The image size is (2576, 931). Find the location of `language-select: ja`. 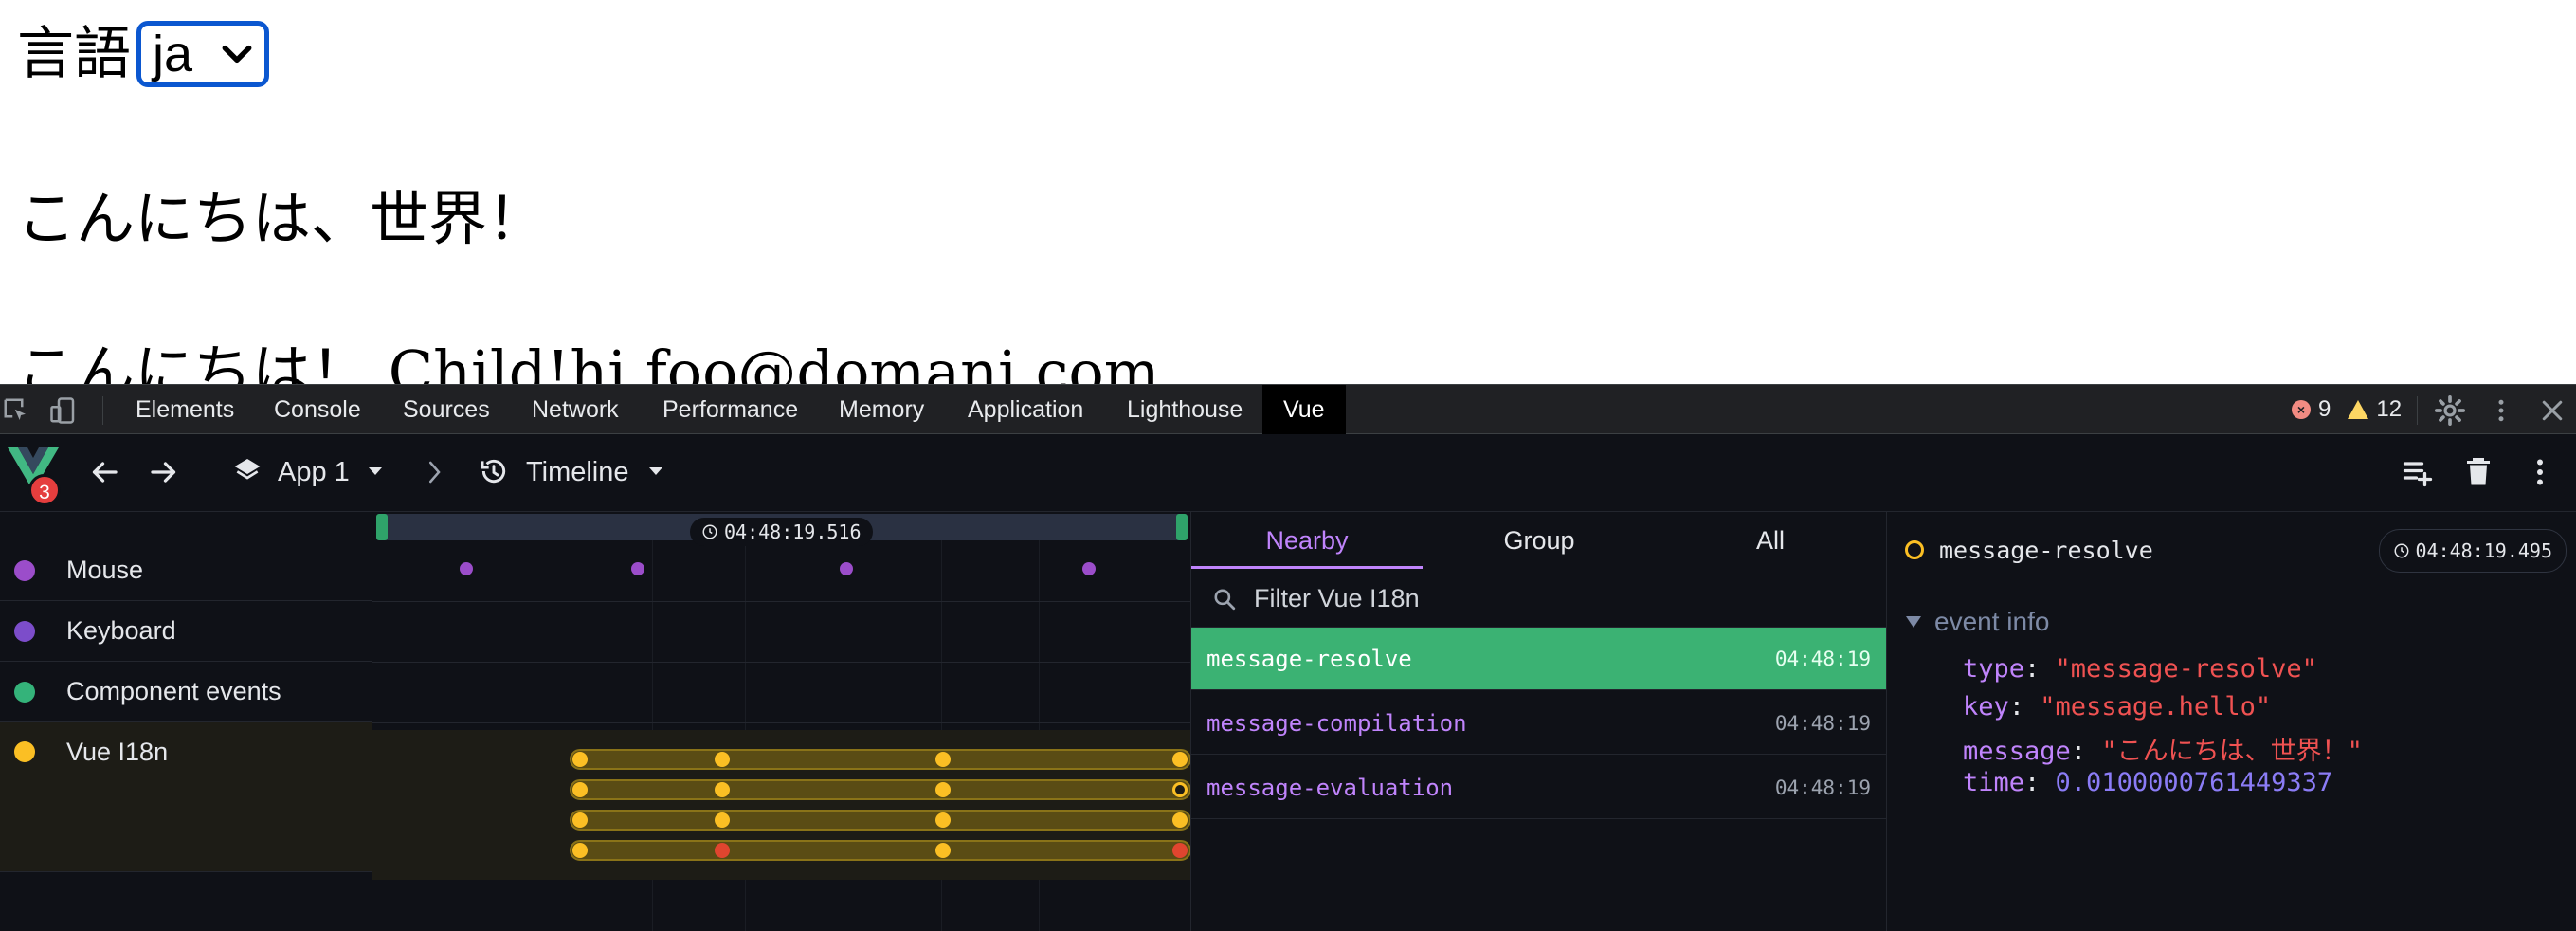

language-select: ja is located at coordinates (202, 54).